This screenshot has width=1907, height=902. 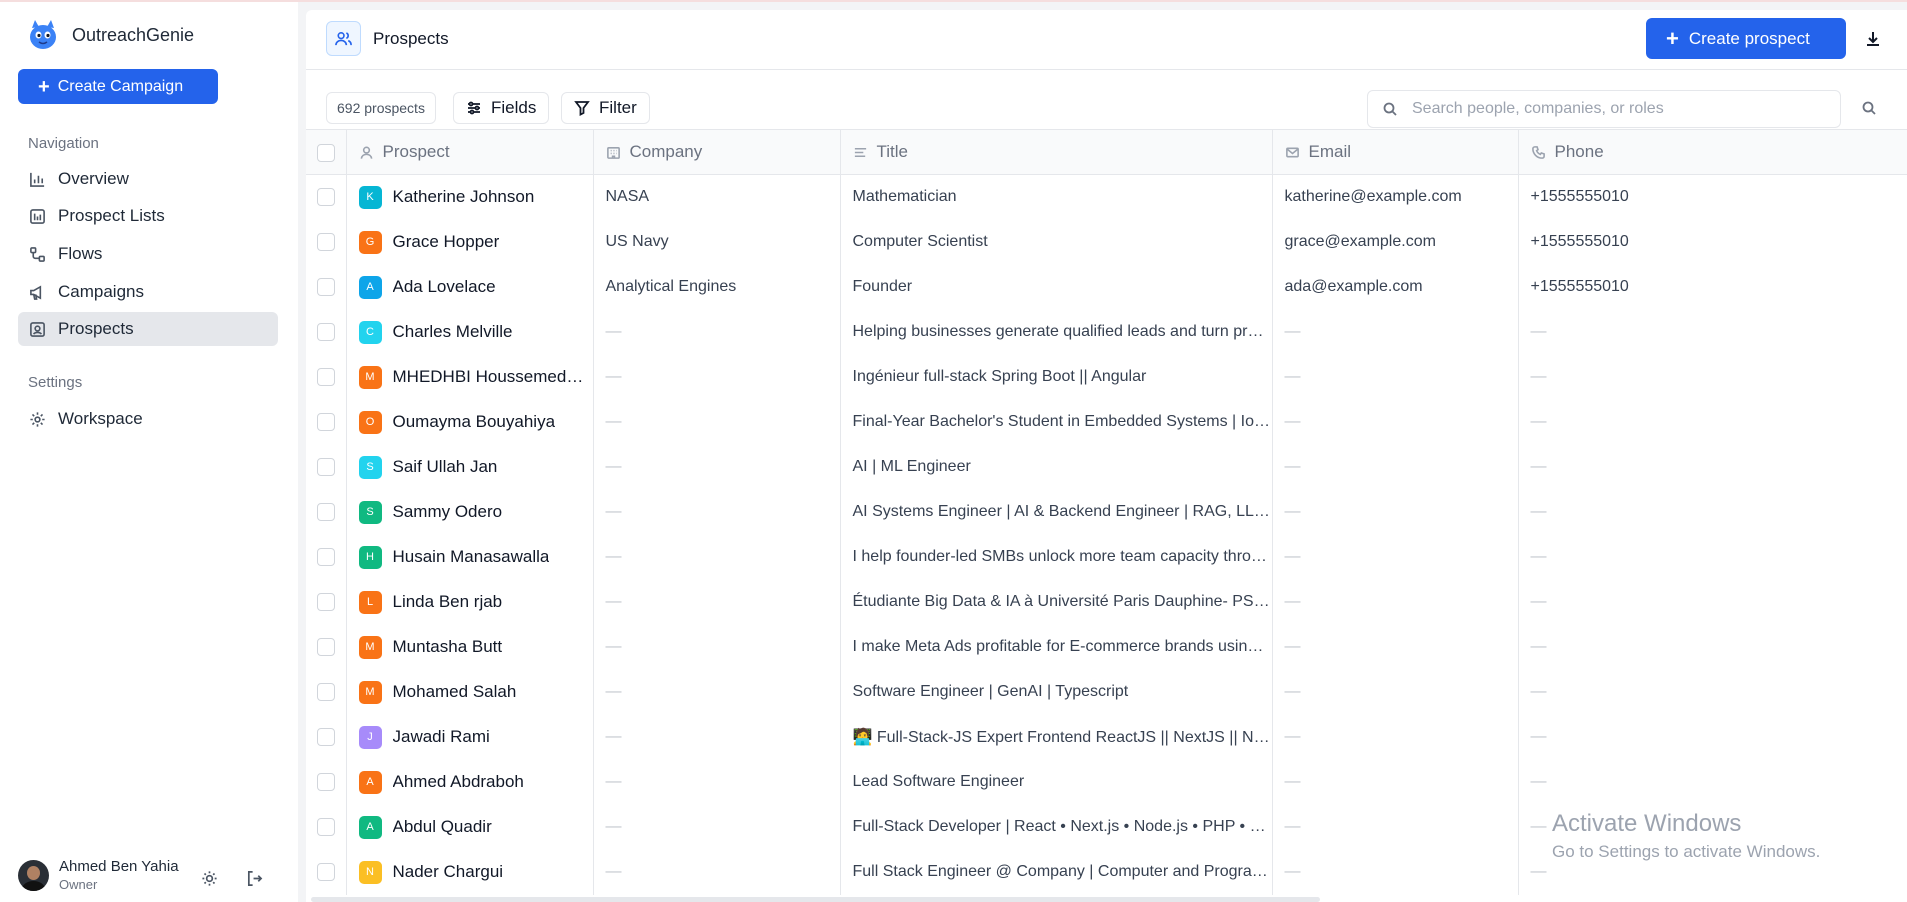 What do you see at coordinates (325, 152) in the screenshot?
I see `select-all-checkbox` at bounding box center [325, 152].